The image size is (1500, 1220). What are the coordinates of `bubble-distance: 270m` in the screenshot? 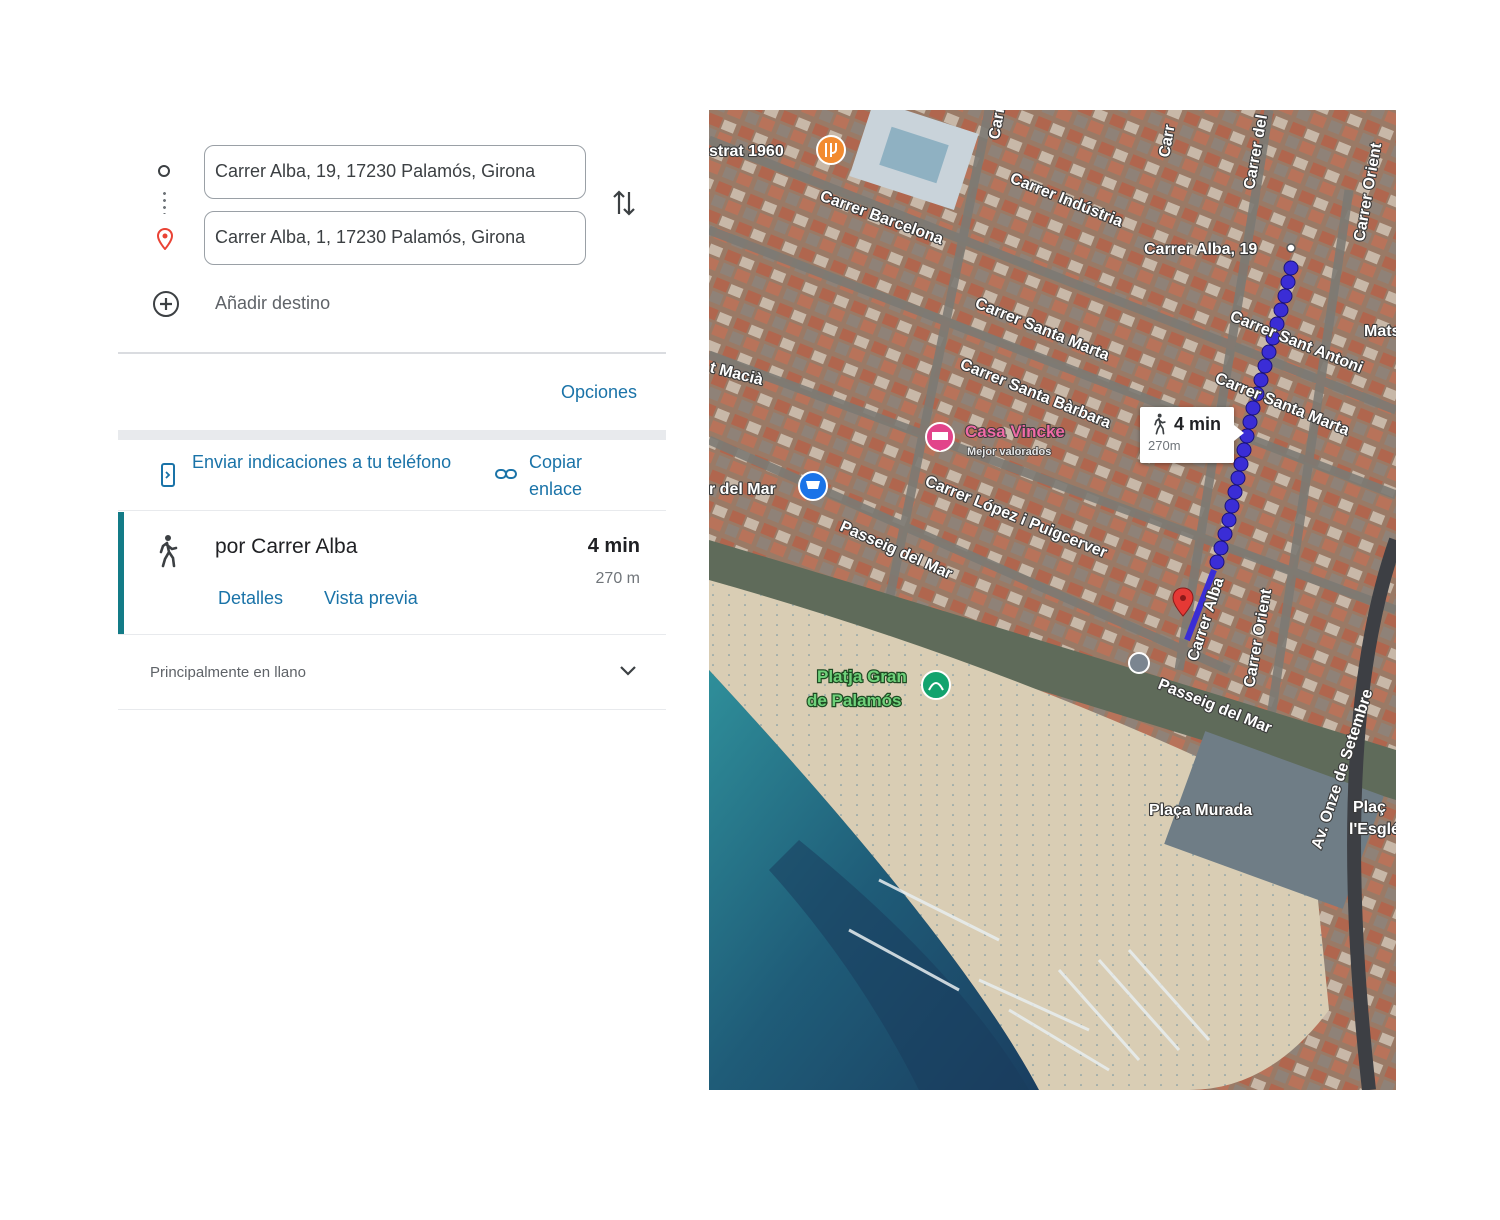 It's located at (1164, 445).